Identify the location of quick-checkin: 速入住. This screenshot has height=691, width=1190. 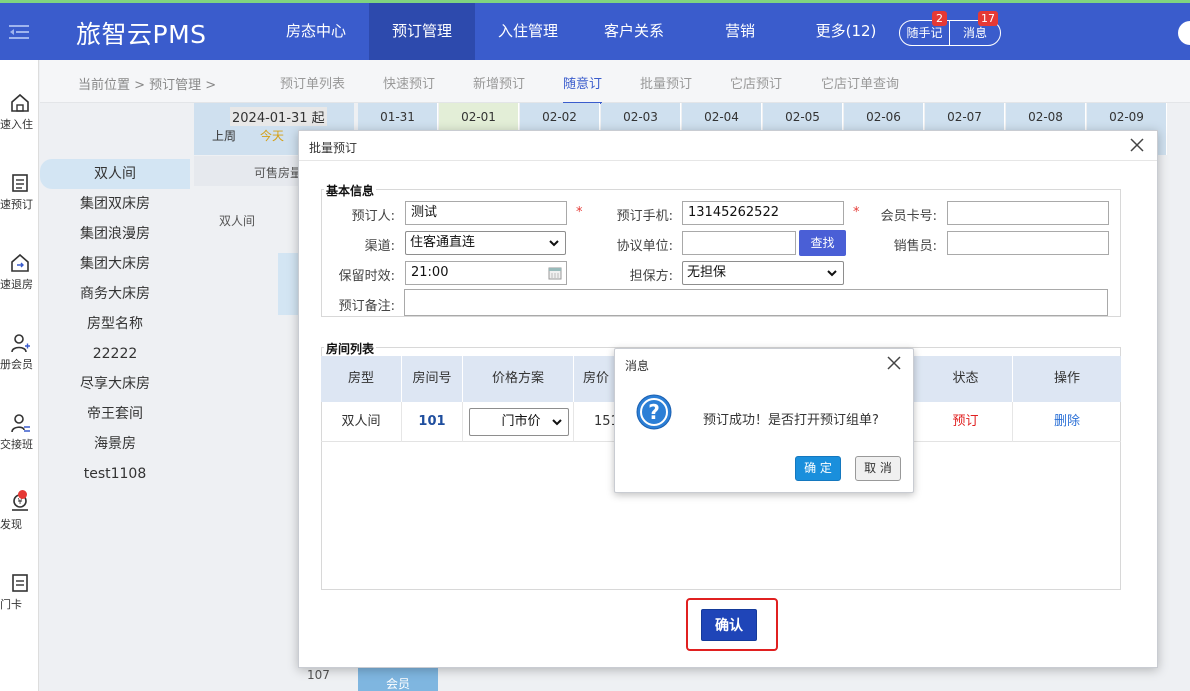
(19, 112).